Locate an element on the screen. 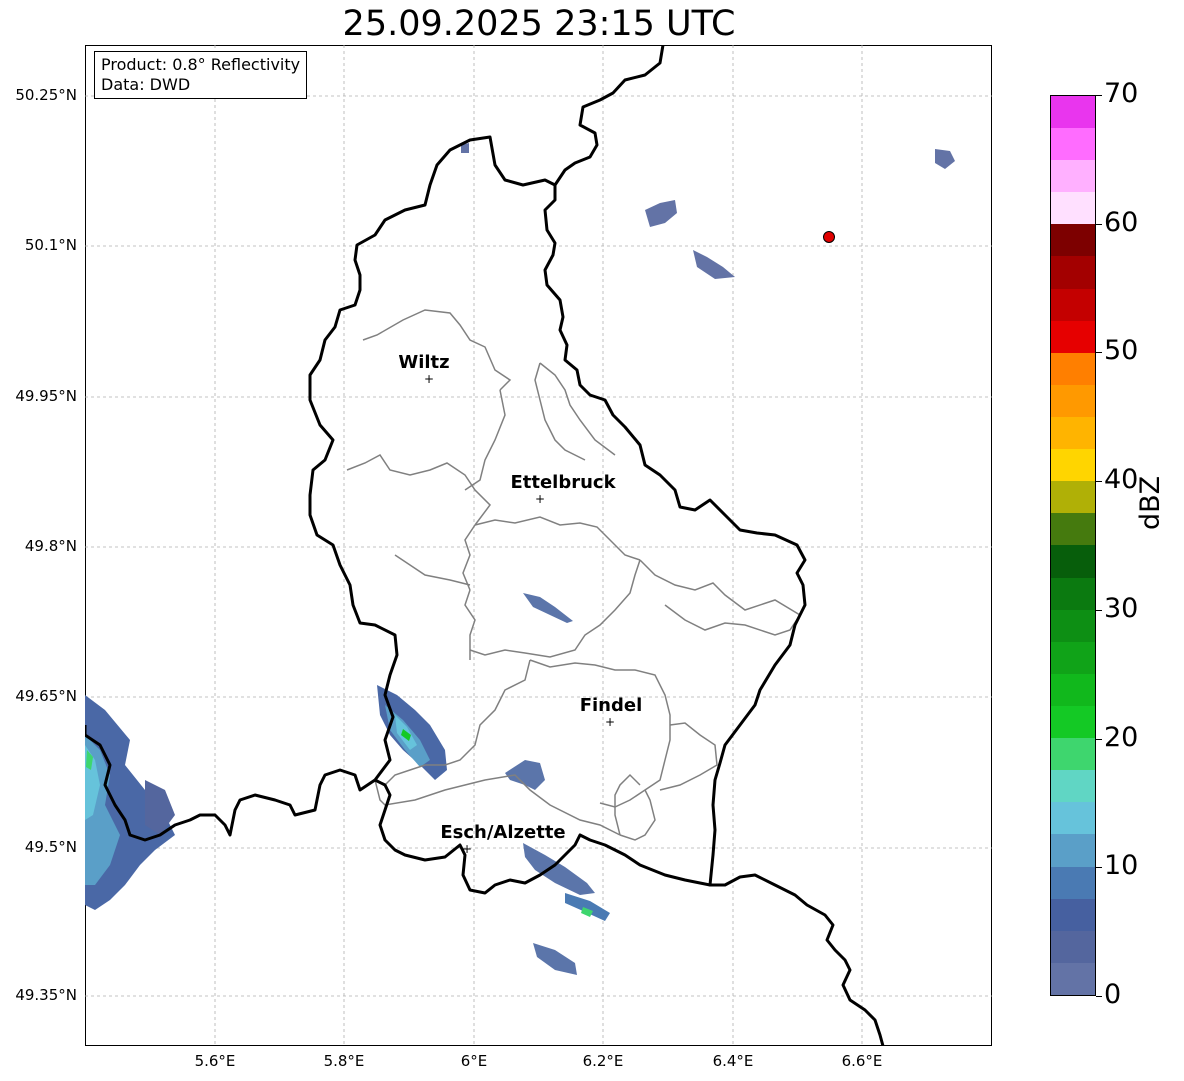 The image size is (1184, 1081). lon-label-5-8: 5.8°E is located at coordinates (344, 1061).